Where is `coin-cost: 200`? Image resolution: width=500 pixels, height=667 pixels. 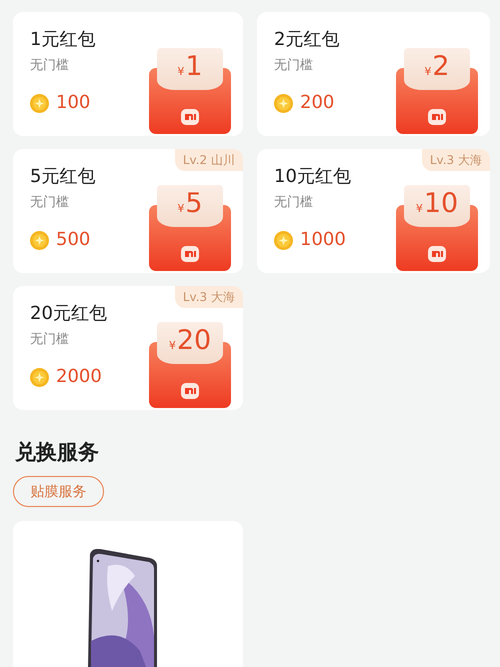 coin-cost: 200 is located at coordinates (317, 103).